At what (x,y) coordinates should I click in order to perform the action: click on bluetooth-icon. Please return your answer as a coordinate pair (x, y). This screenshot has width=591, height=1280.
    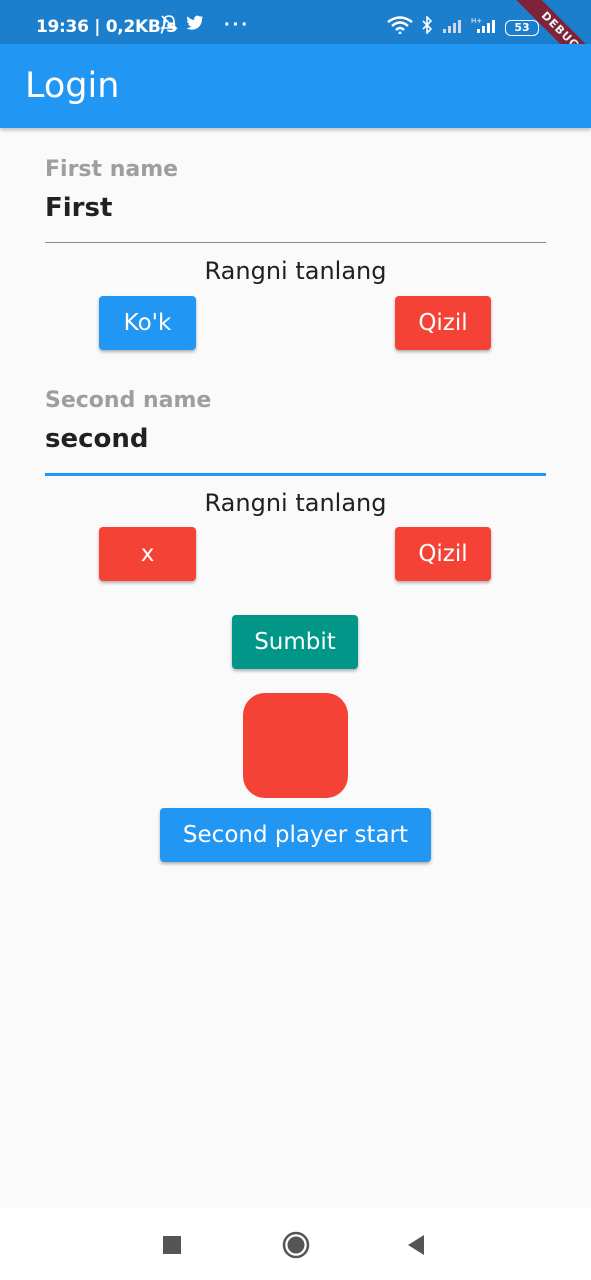
    Looking at the image, I should click on (427, 27).